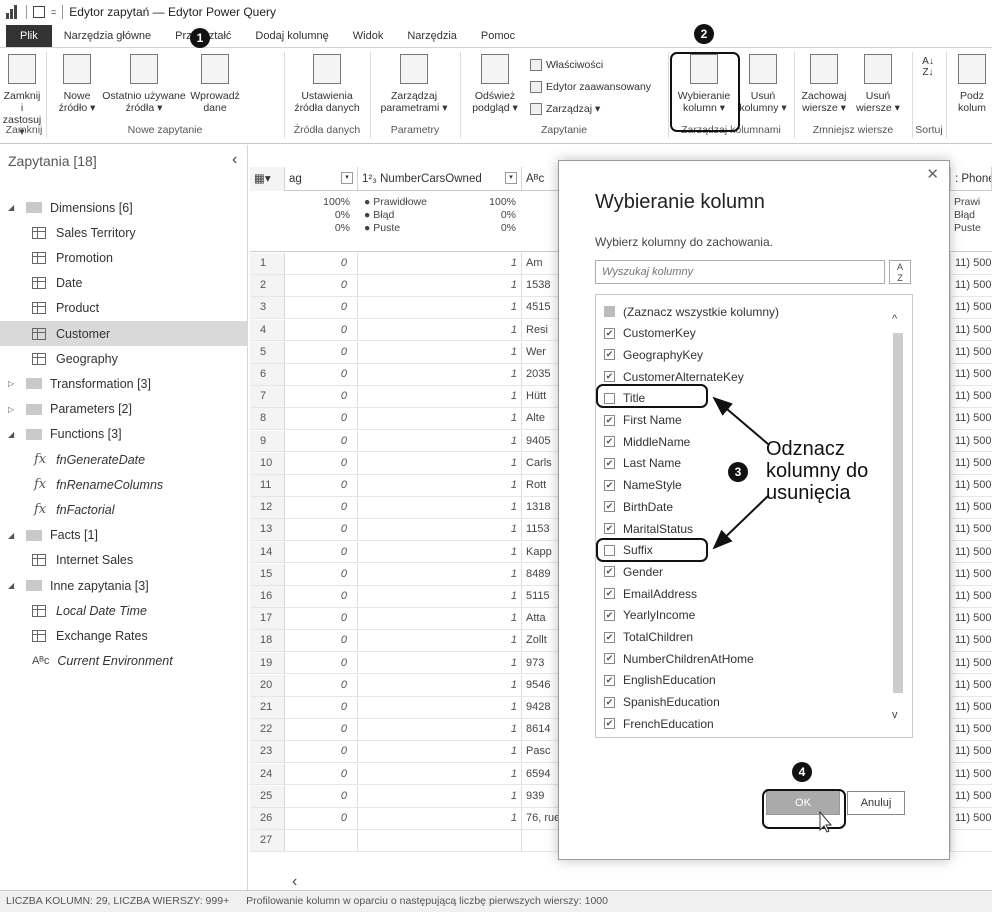 This screenshot has width=992, height=912. What do you see at coordinates (124, 232) in the screenshot?
I see `query-item: Sales Territory` at bounding box center [124, 232].